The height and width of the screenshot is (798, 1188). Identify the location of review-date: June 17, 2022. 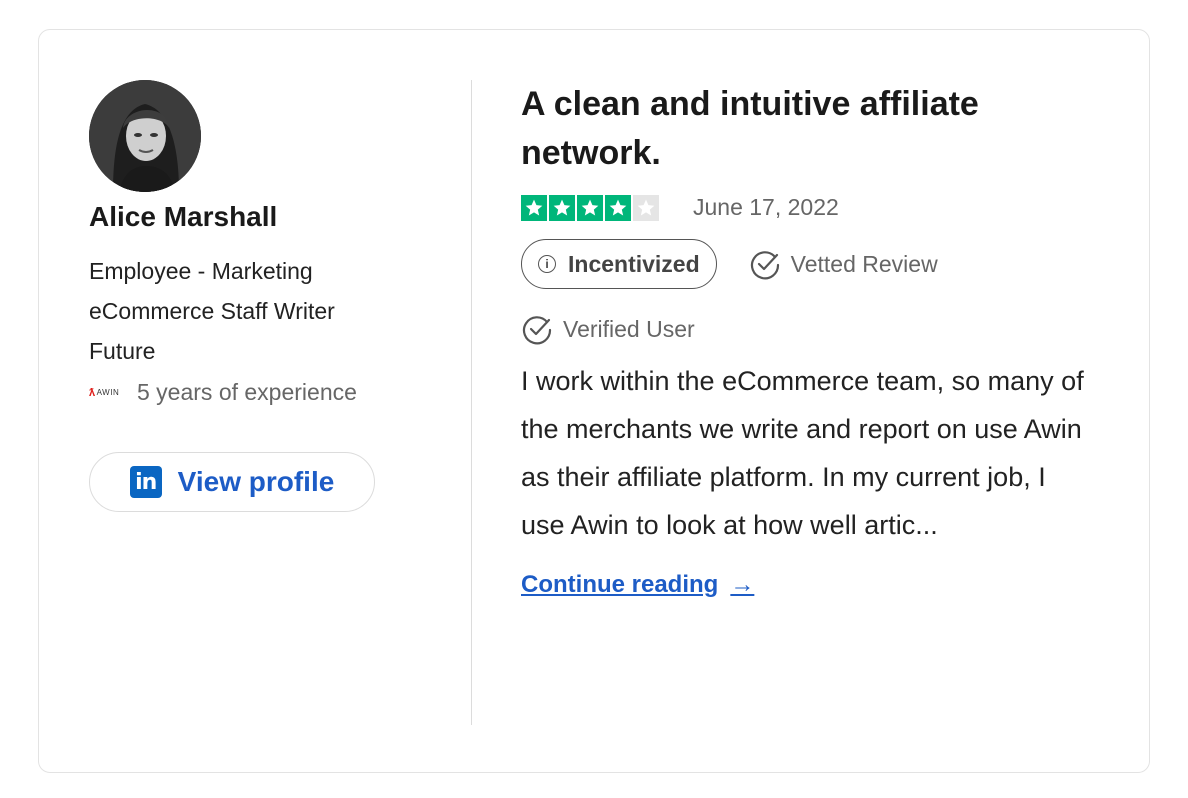
(766, 207).